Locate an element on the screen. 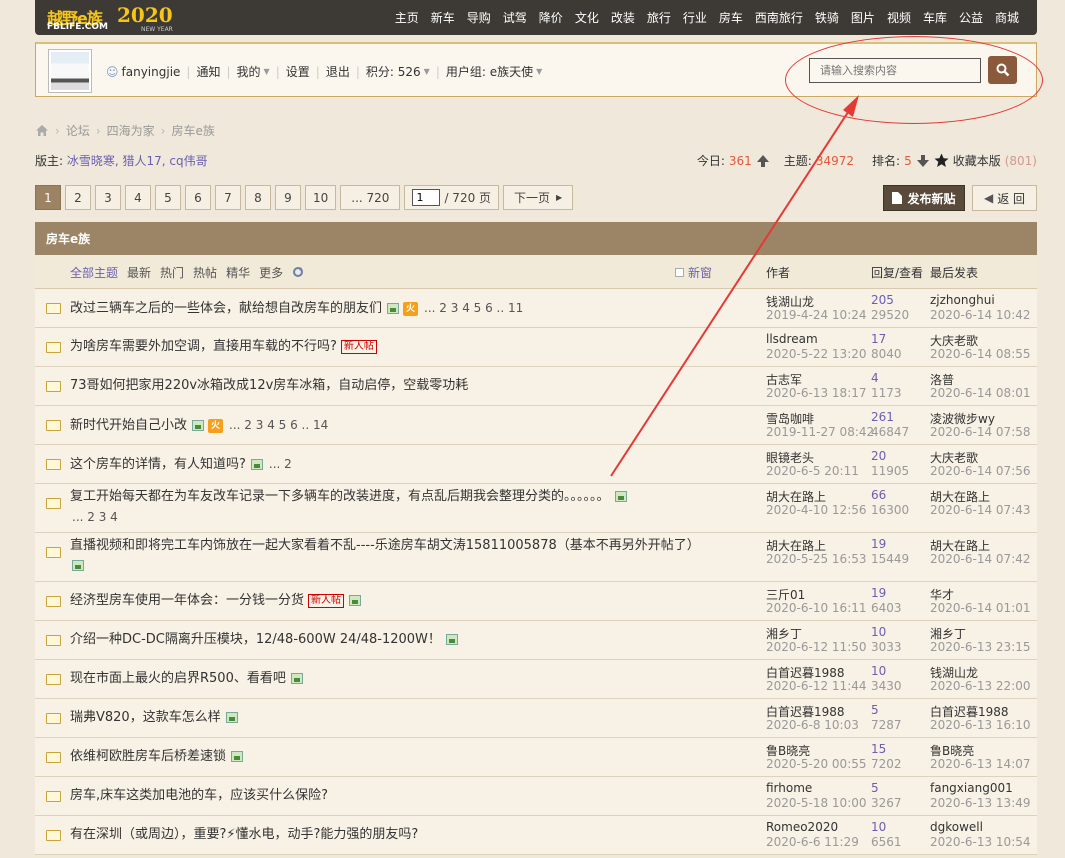  nav-item: 旅行 is located at coordinates (659, 17).